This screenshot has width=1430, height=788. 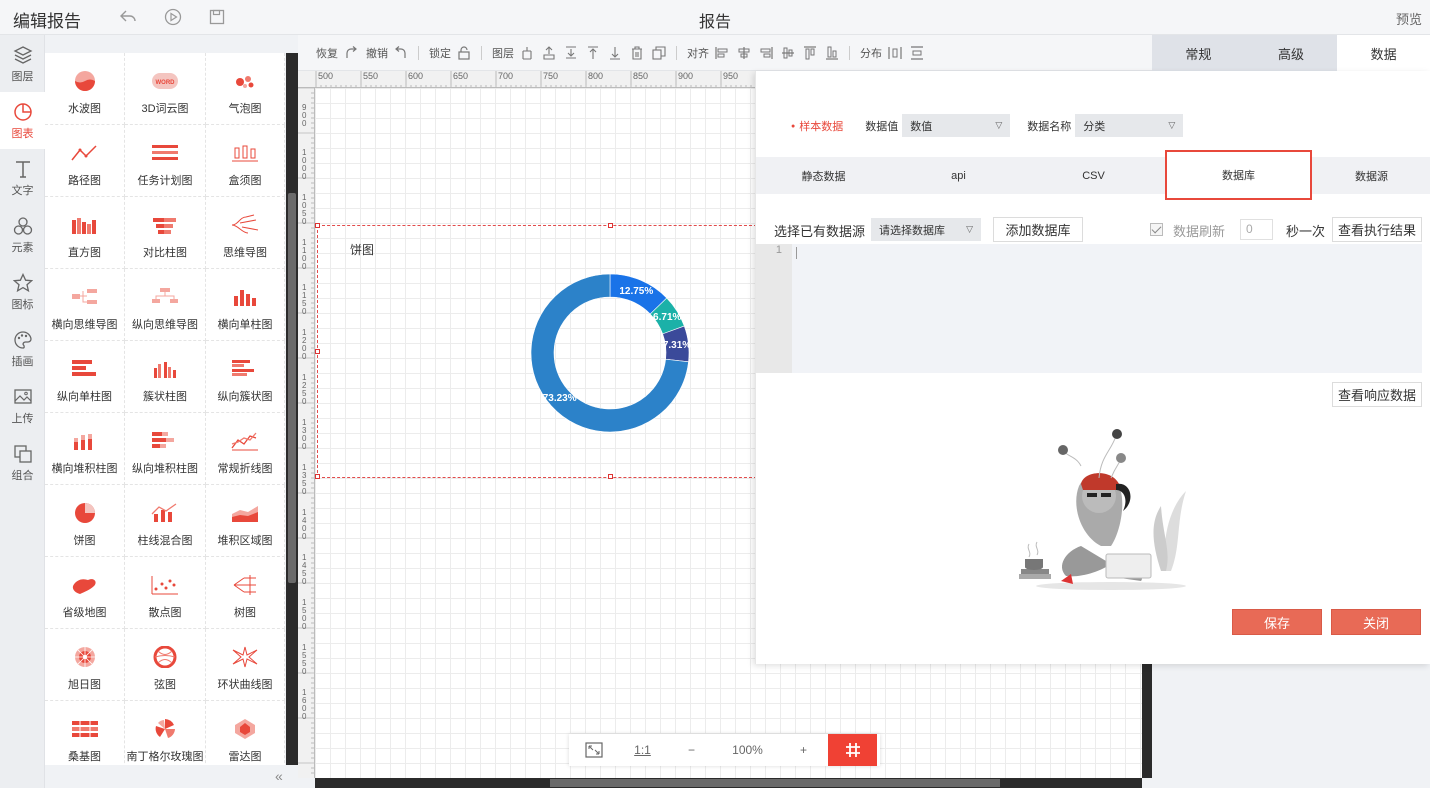 What do you see at coordinates (22, 405) in the screenshot?
I see `nav-item-upload: 上传` at bounding box center [22, 405].